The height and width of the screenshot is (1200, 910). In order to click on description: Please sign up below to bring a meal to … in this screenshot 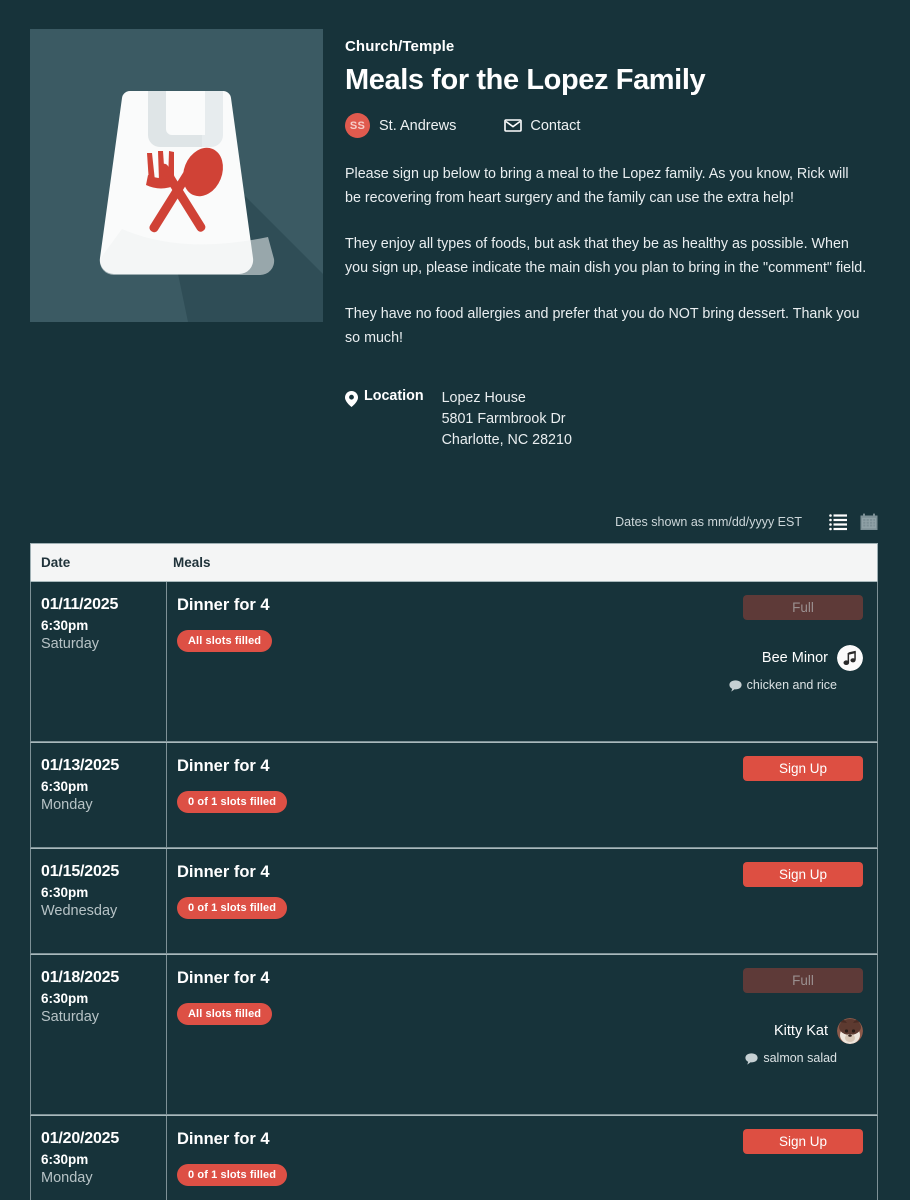, I will do `click(606, 267)`.